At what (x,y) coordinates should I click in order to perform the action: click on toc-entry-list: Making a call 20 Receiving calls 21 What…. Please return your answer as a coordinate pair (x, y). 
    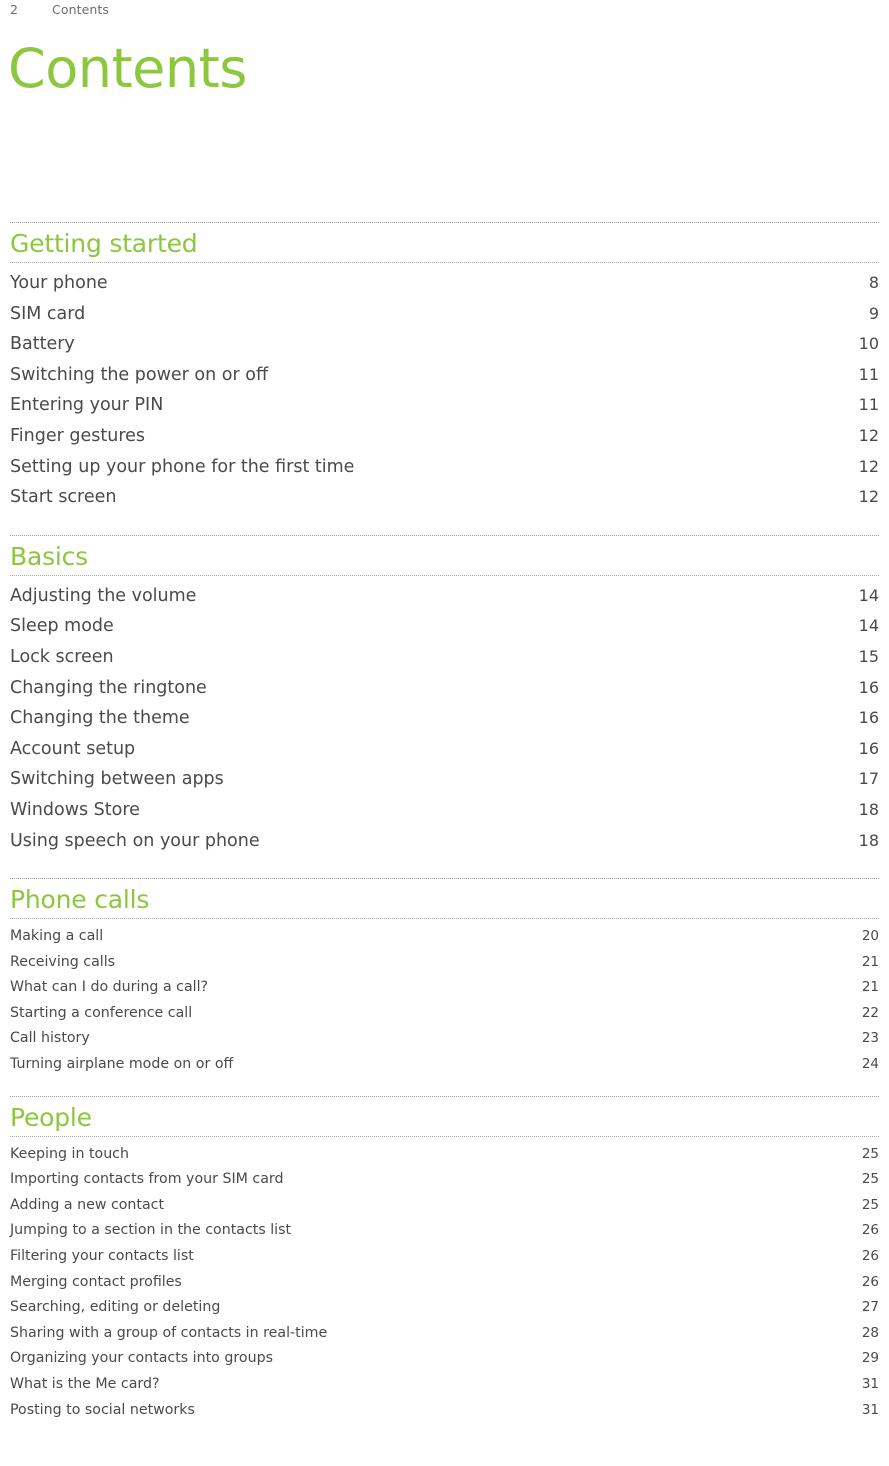
    Looking at the image, I should click on (444, 998).